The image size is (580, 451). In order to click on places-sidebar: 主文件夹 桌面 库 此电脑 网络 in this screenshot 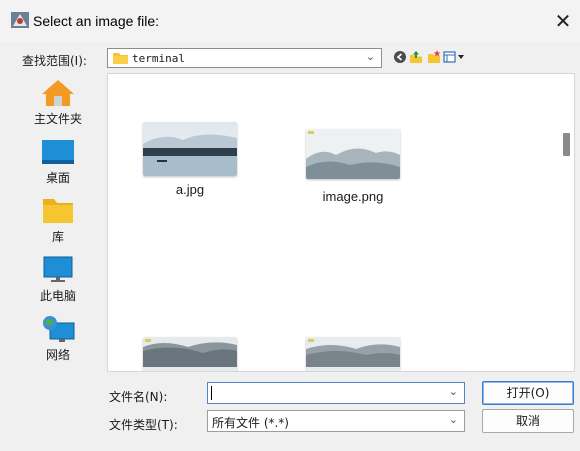, I will do `click(60, 225)`.